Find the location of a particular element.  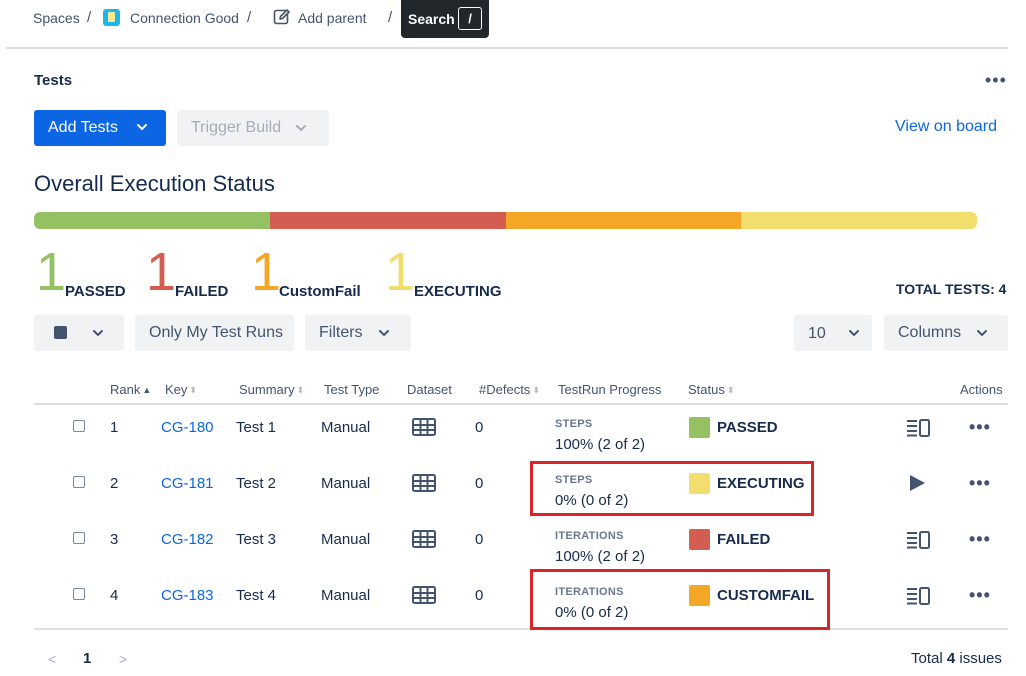

breadcrumb-space-link: Connection Good is located at coordinates (184, 18).